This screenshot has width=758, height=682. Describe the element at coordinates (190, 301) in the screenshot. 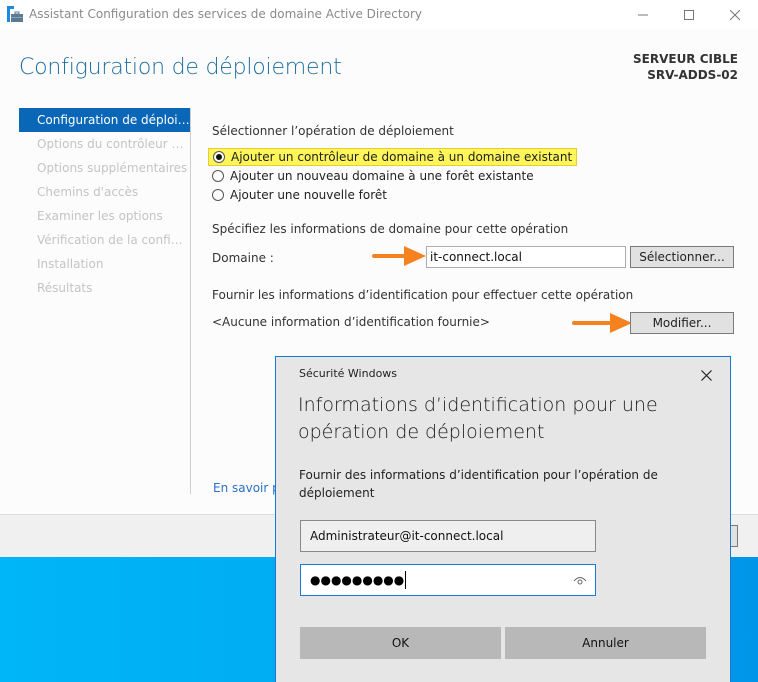

I see `sidebar-divider` at that location.